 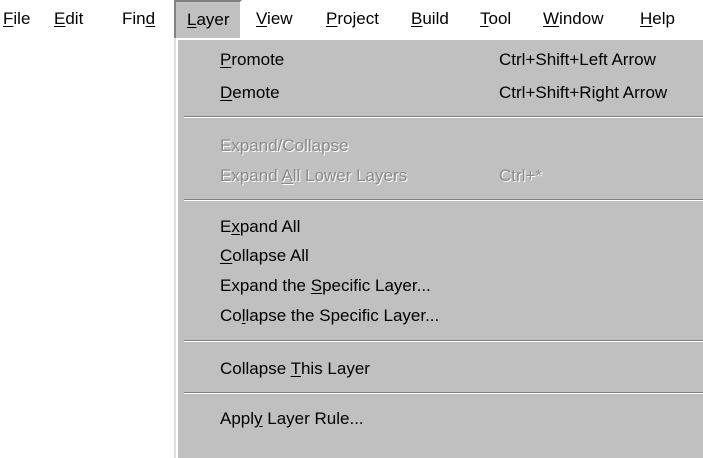 I want to click on label-pre: Appl, so click(x=237, y=418).